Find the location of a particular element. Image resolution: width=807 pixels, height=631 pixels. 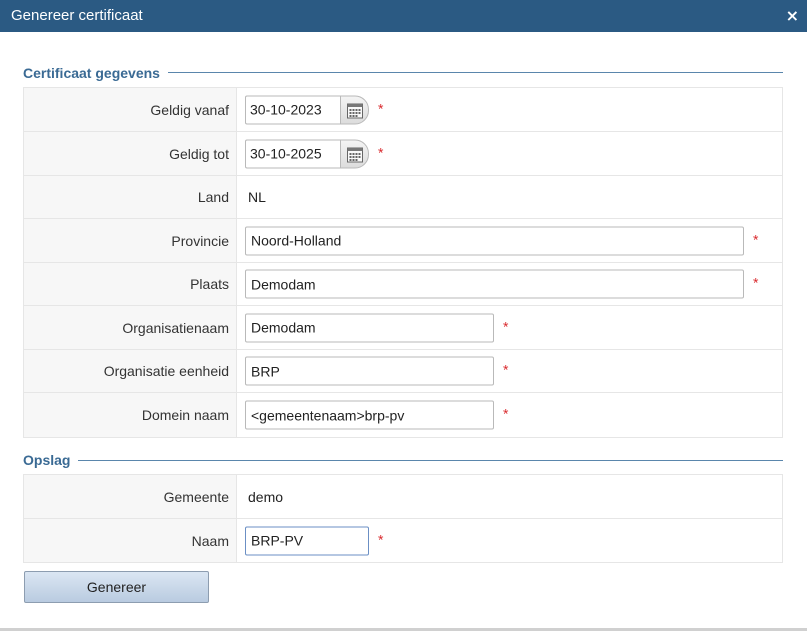

label-geldig-vanaf: Geldig vanaf is located at coordinates (189, 109).